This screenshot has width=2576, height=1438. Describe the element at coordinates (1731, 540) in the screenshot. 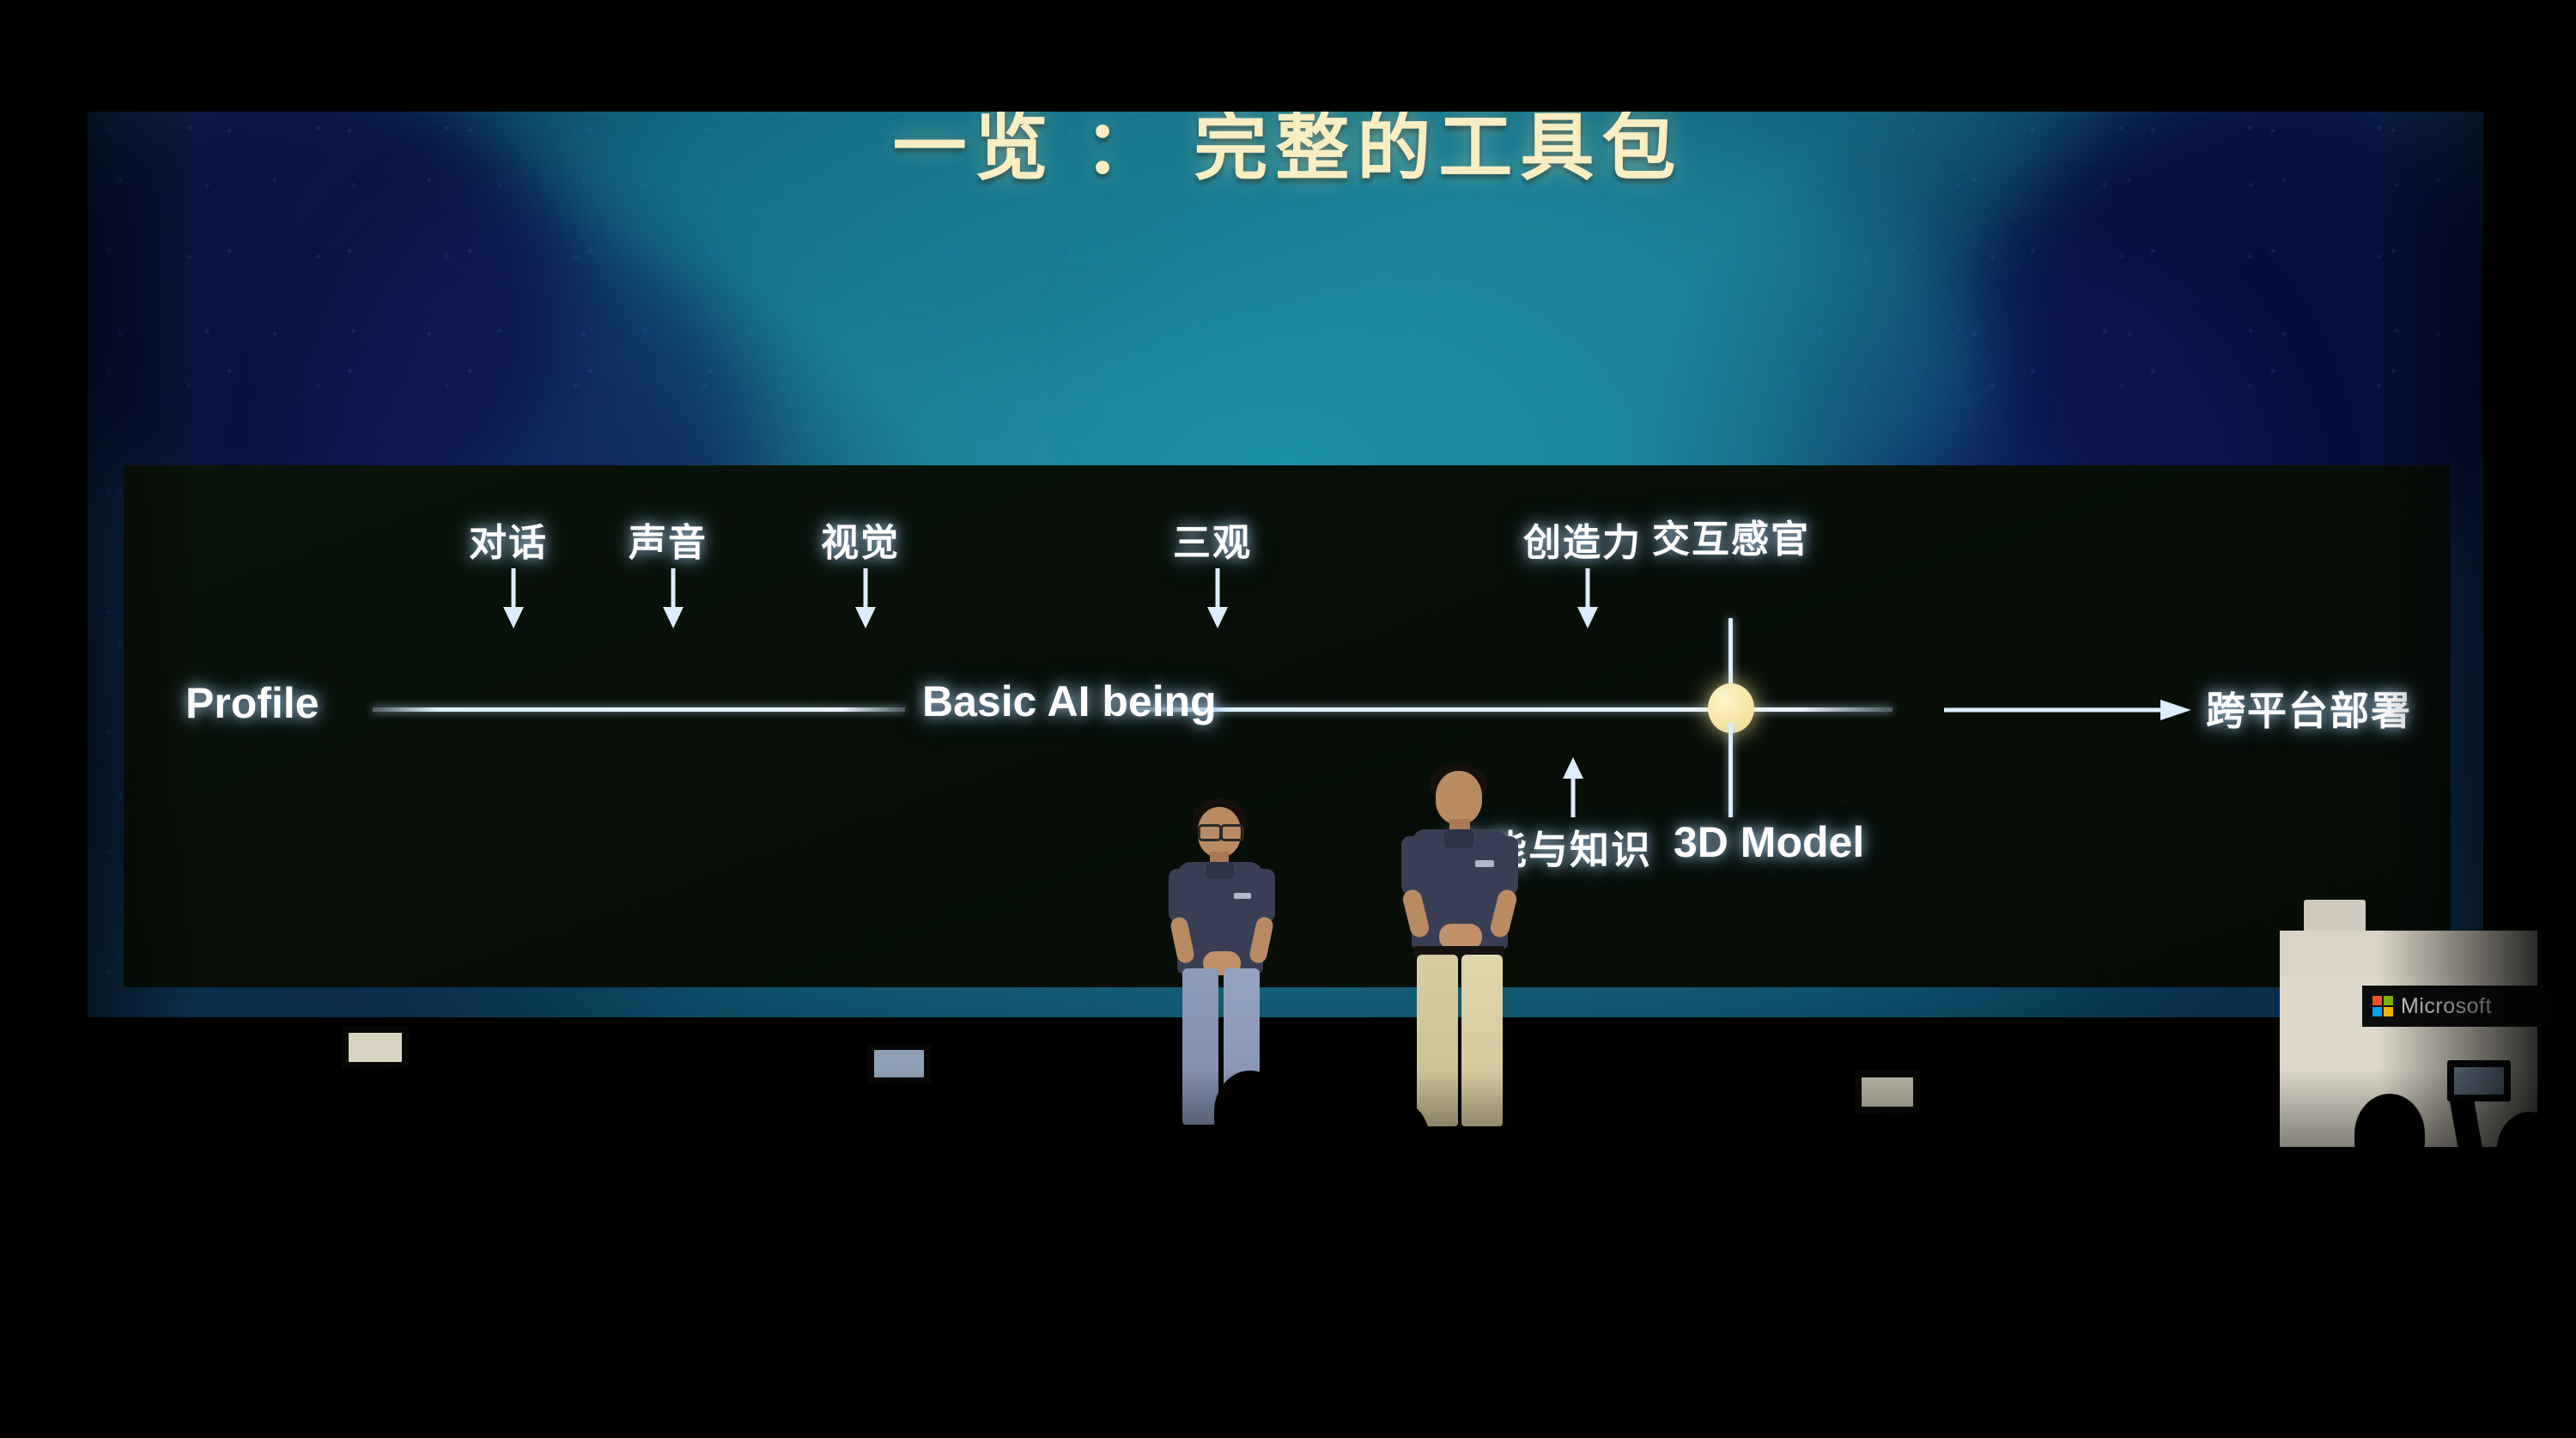

I see `top-label-interaction-senses: 交互感官` at that location.